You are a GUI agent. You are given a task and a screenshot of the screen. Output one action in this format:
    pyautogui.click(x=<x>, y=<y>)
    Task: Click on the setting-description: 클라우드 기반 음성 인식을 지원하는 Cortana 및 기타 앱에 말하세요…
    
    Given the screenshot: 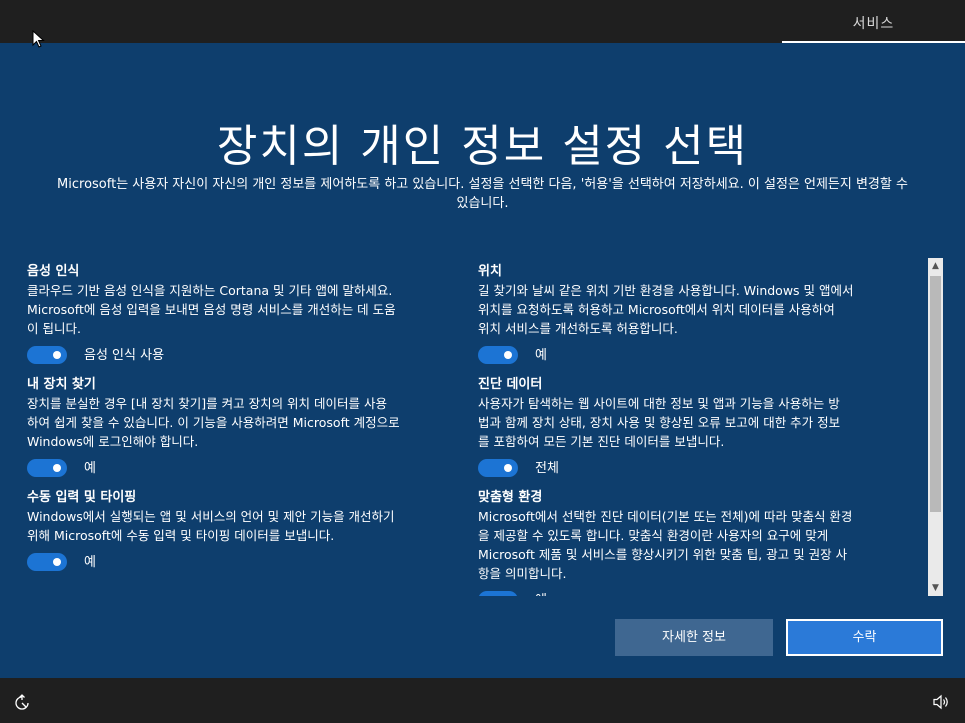 What is the action you would take?
    pyautogui.click(x=246, y=309)
    